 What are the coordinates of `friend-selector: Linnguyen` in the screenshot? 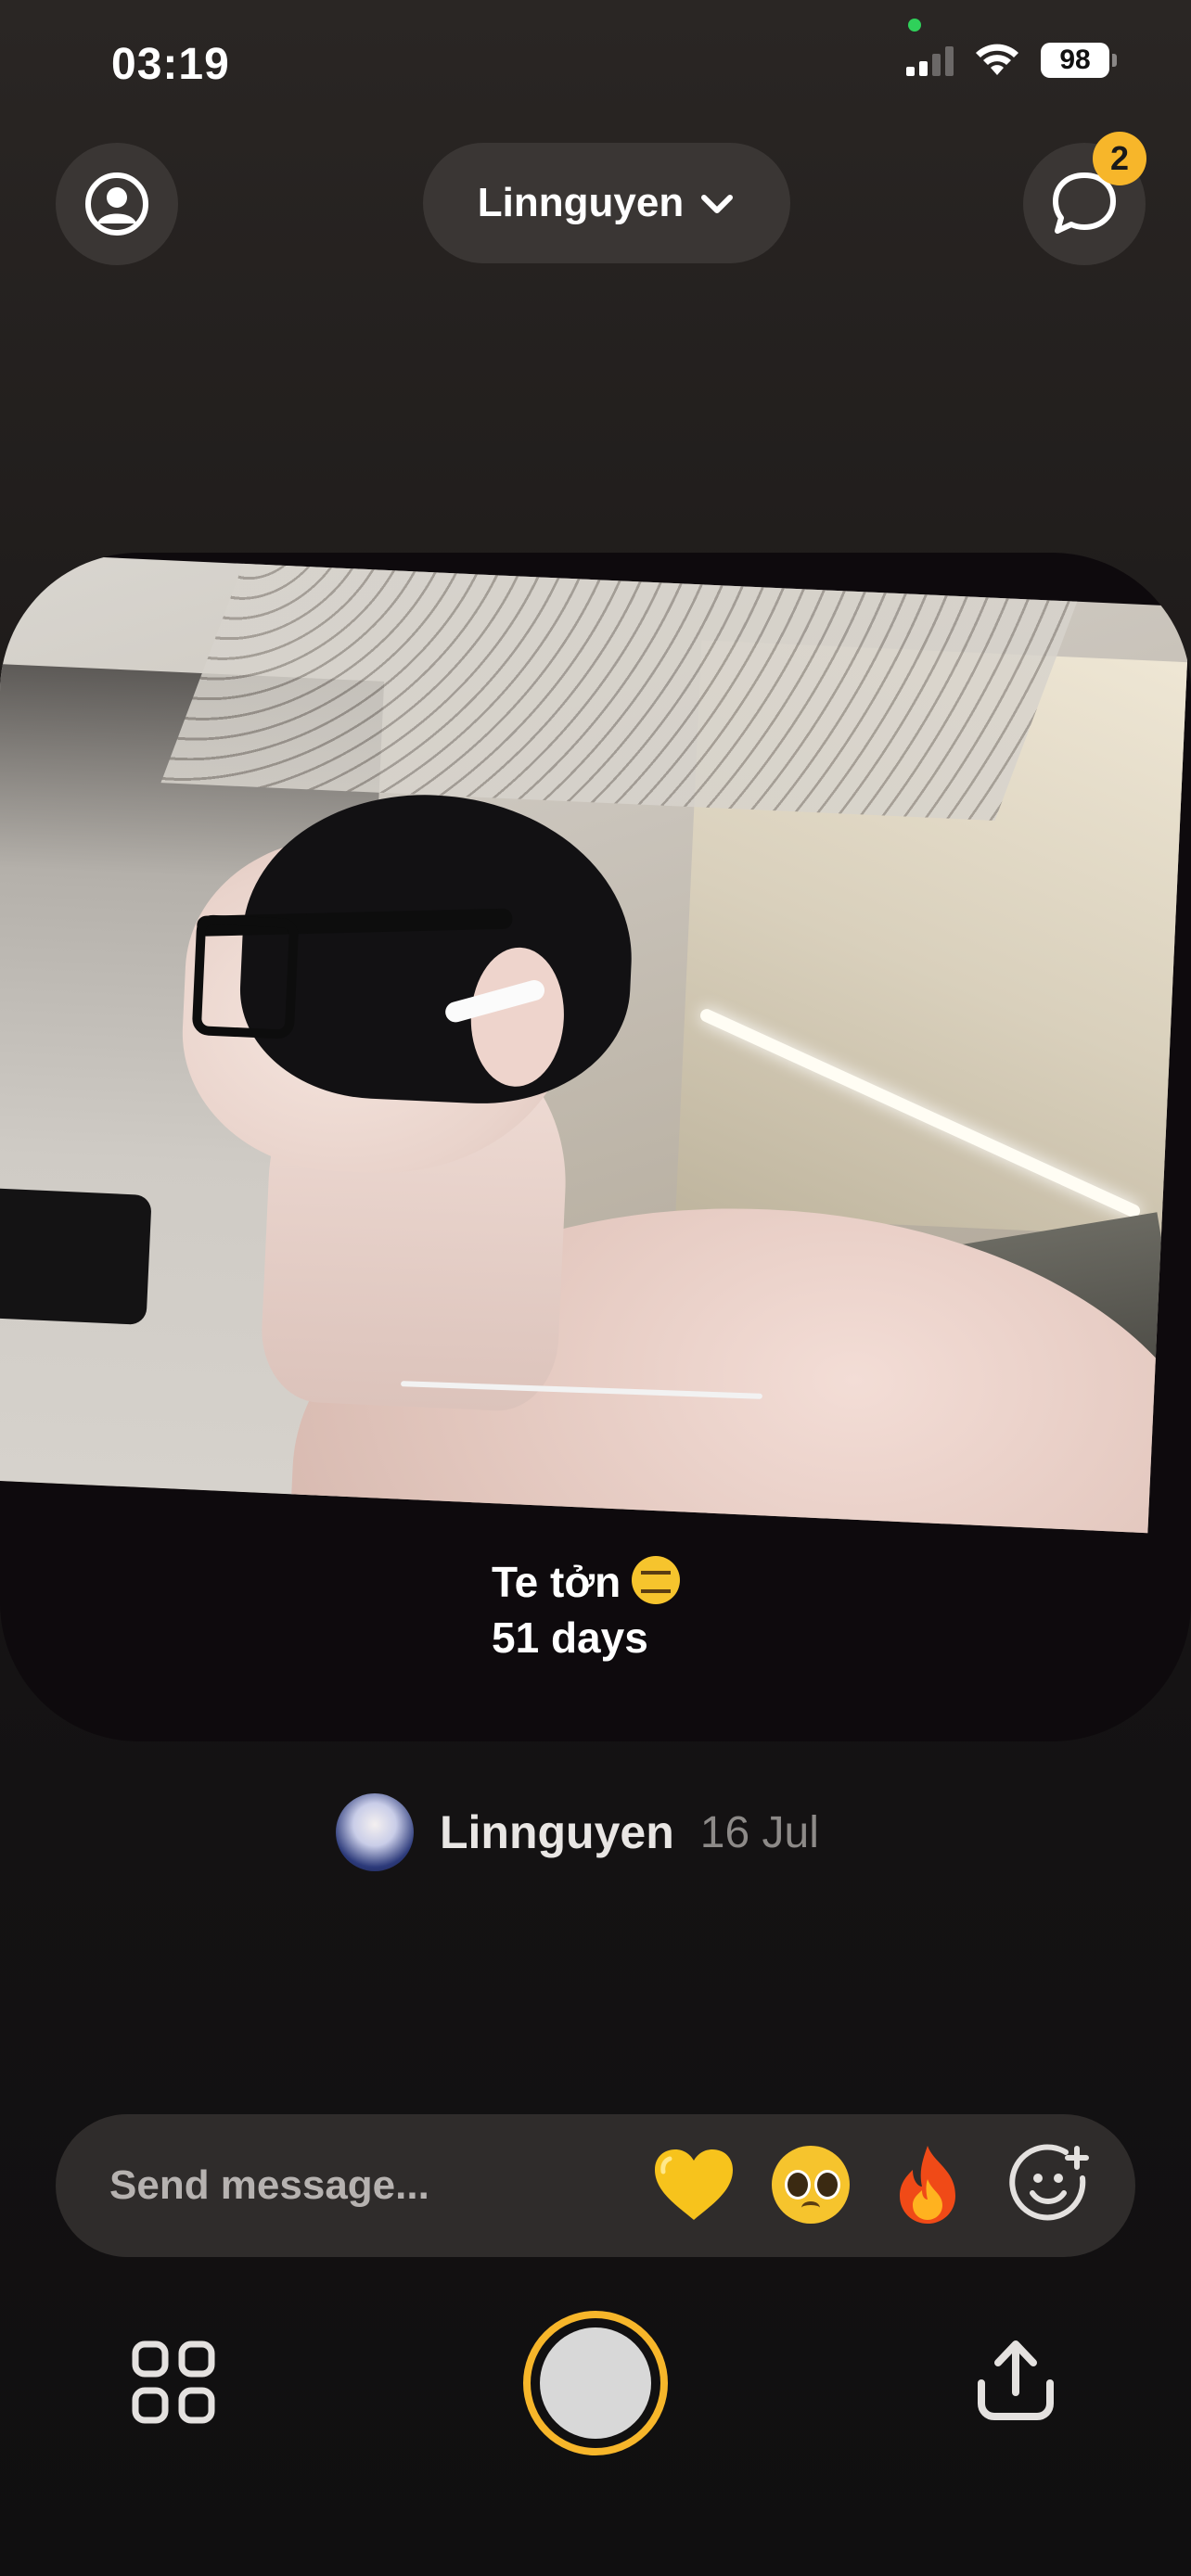 It's located at (606, 203).